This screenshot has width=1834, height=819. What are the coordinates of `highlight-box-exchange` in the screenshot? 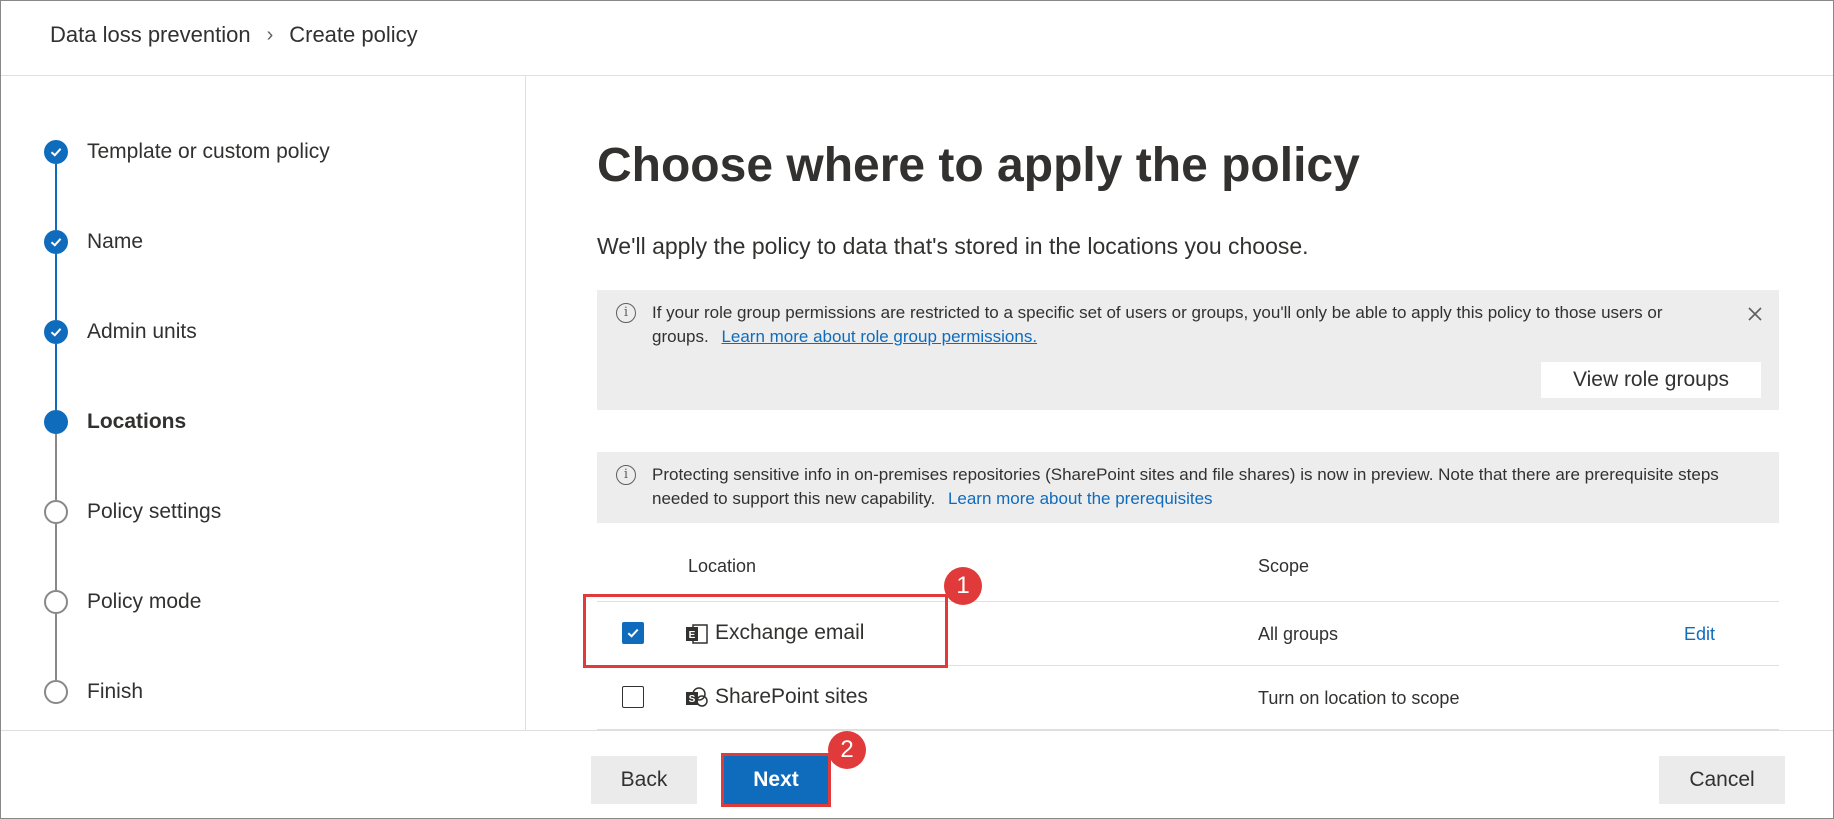 It's located at (765, 631).